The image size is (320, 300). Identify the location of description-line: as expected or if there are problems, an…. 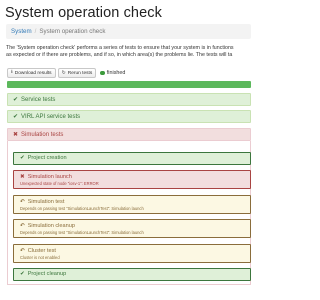
(119, 55).